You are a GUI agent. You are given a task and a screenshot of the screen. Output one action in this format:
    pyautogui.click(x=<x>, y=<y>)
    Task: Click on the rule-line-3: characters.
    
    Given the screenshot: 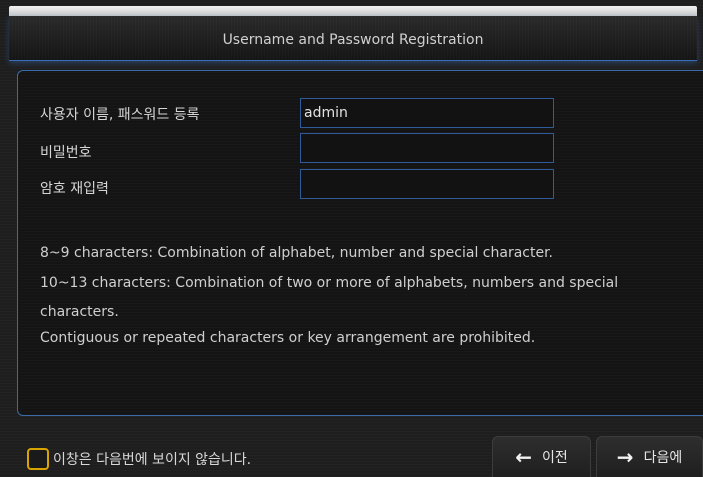 What is the action you would take?
    pyautogui.click(x=79, y=312)
    